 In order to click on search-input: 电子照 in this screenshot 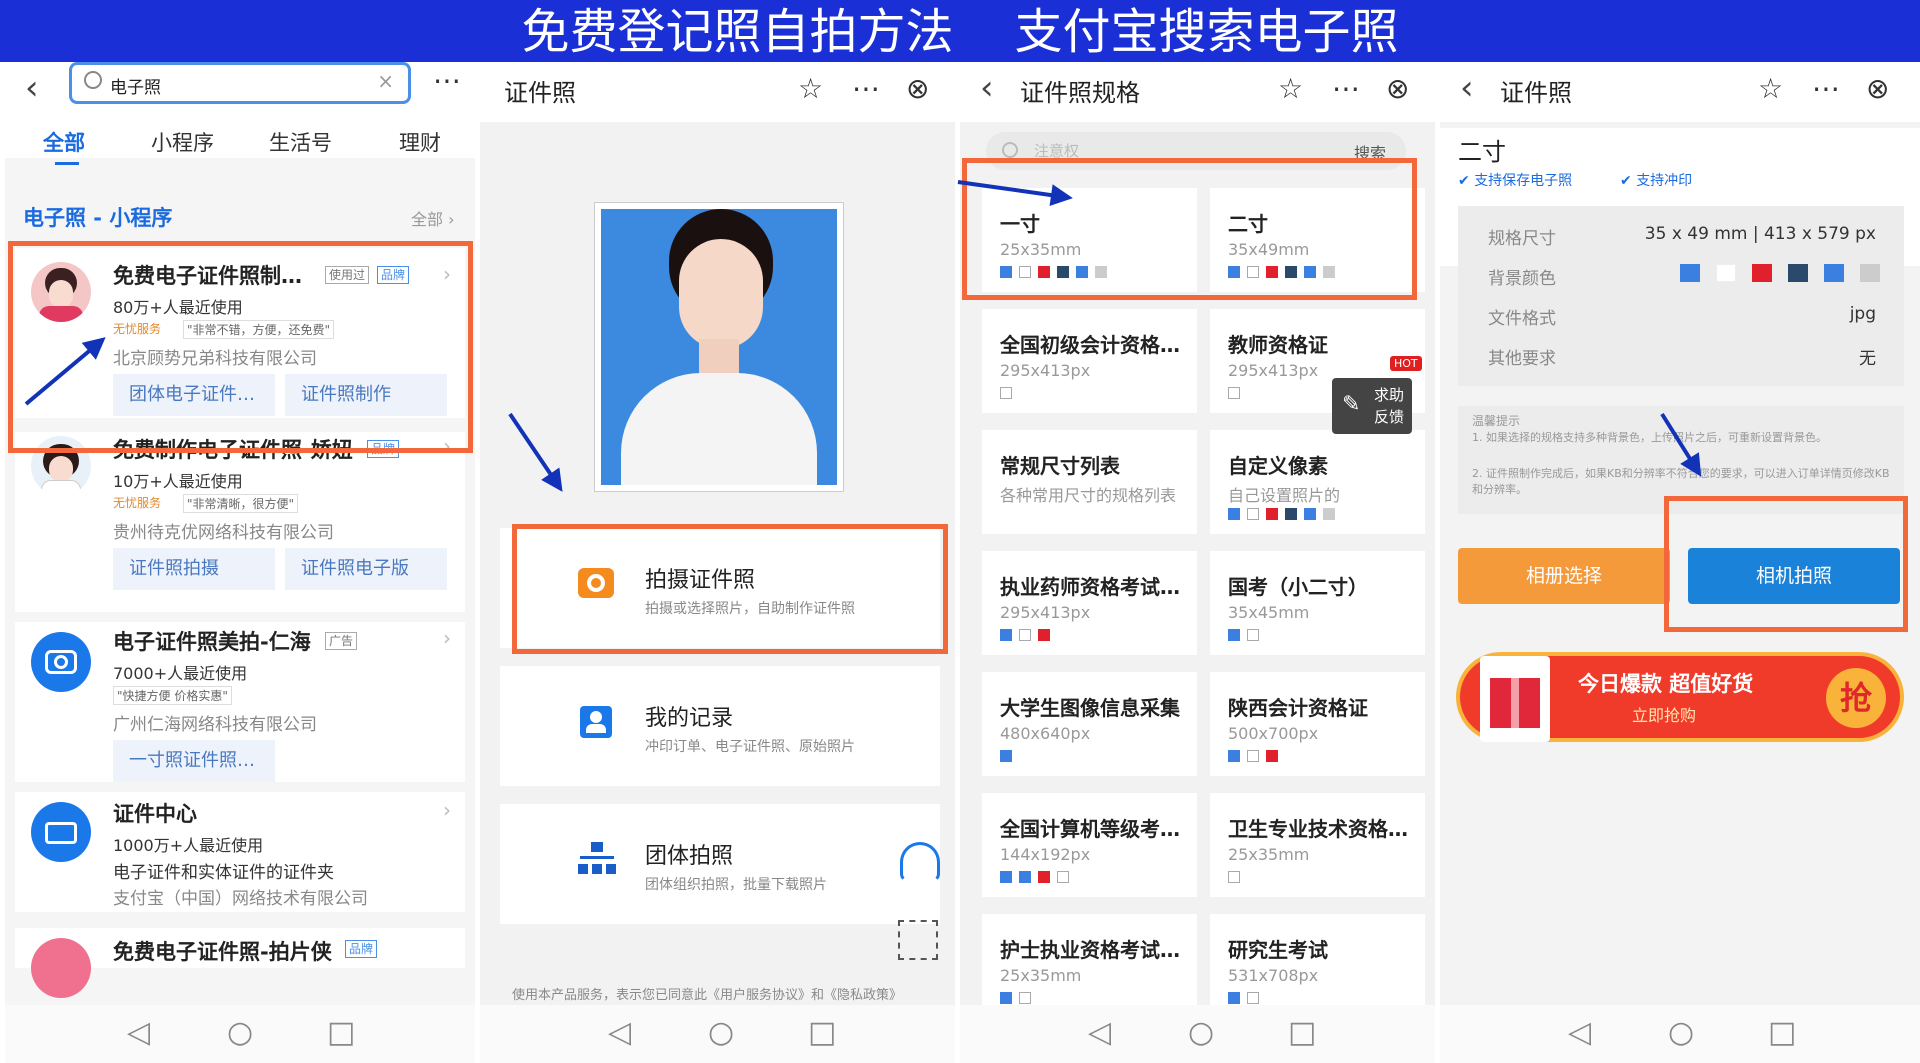, I will do `click(135, 85)`.